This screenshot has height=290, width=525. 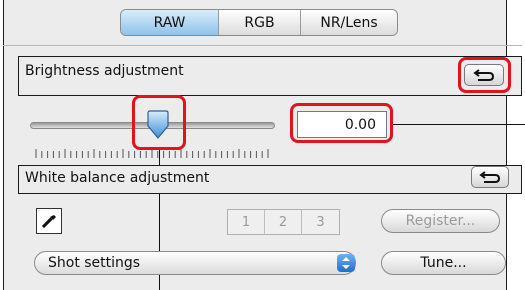 I want to click on preset-group: 1 2 3, so click(x=283, y=222).